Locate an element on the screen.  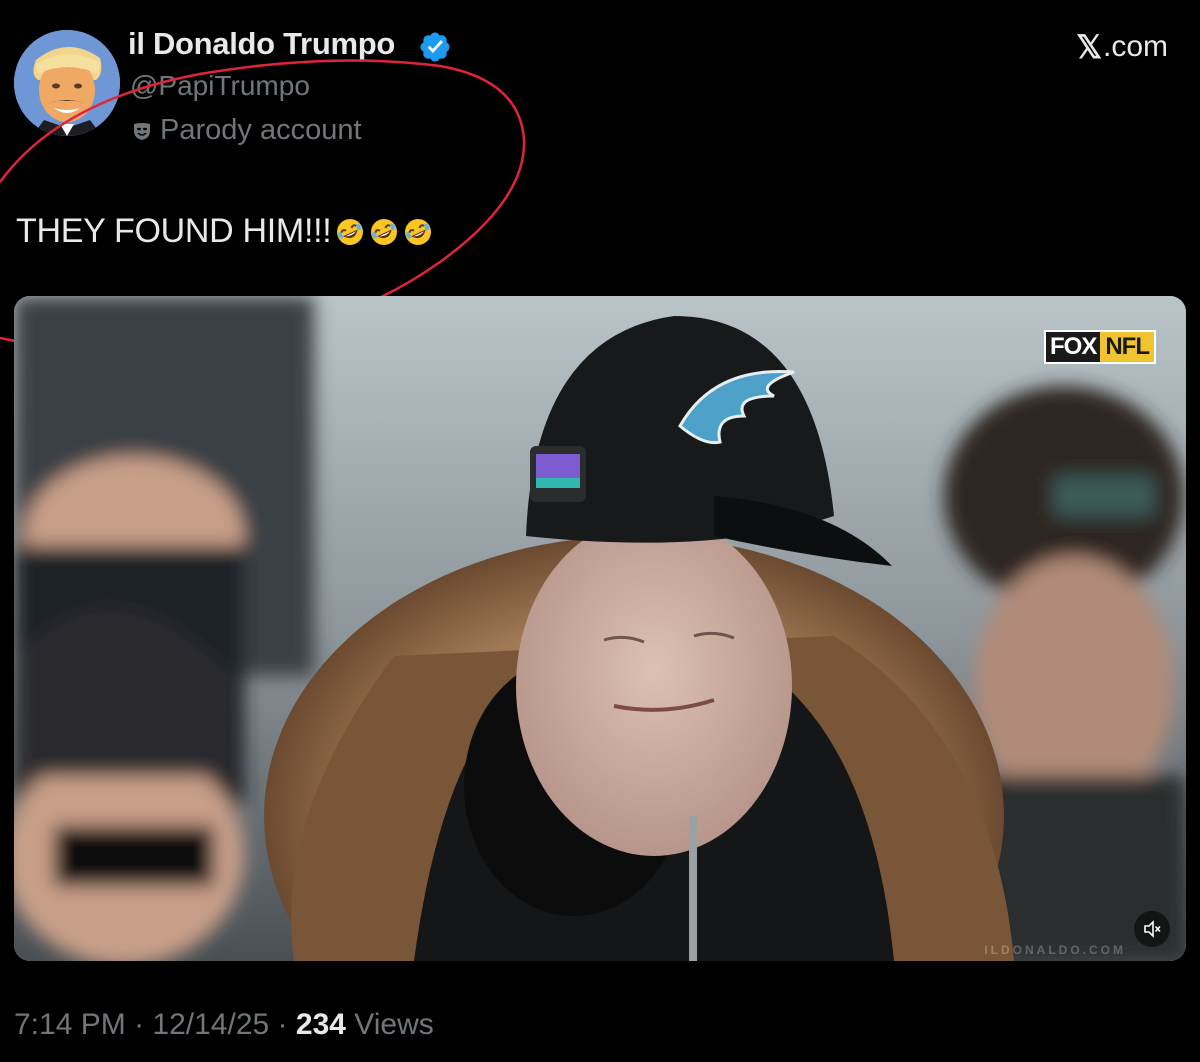
tweet-body: THEY FOUND HIM!!! is located at coordinates (174, 231).